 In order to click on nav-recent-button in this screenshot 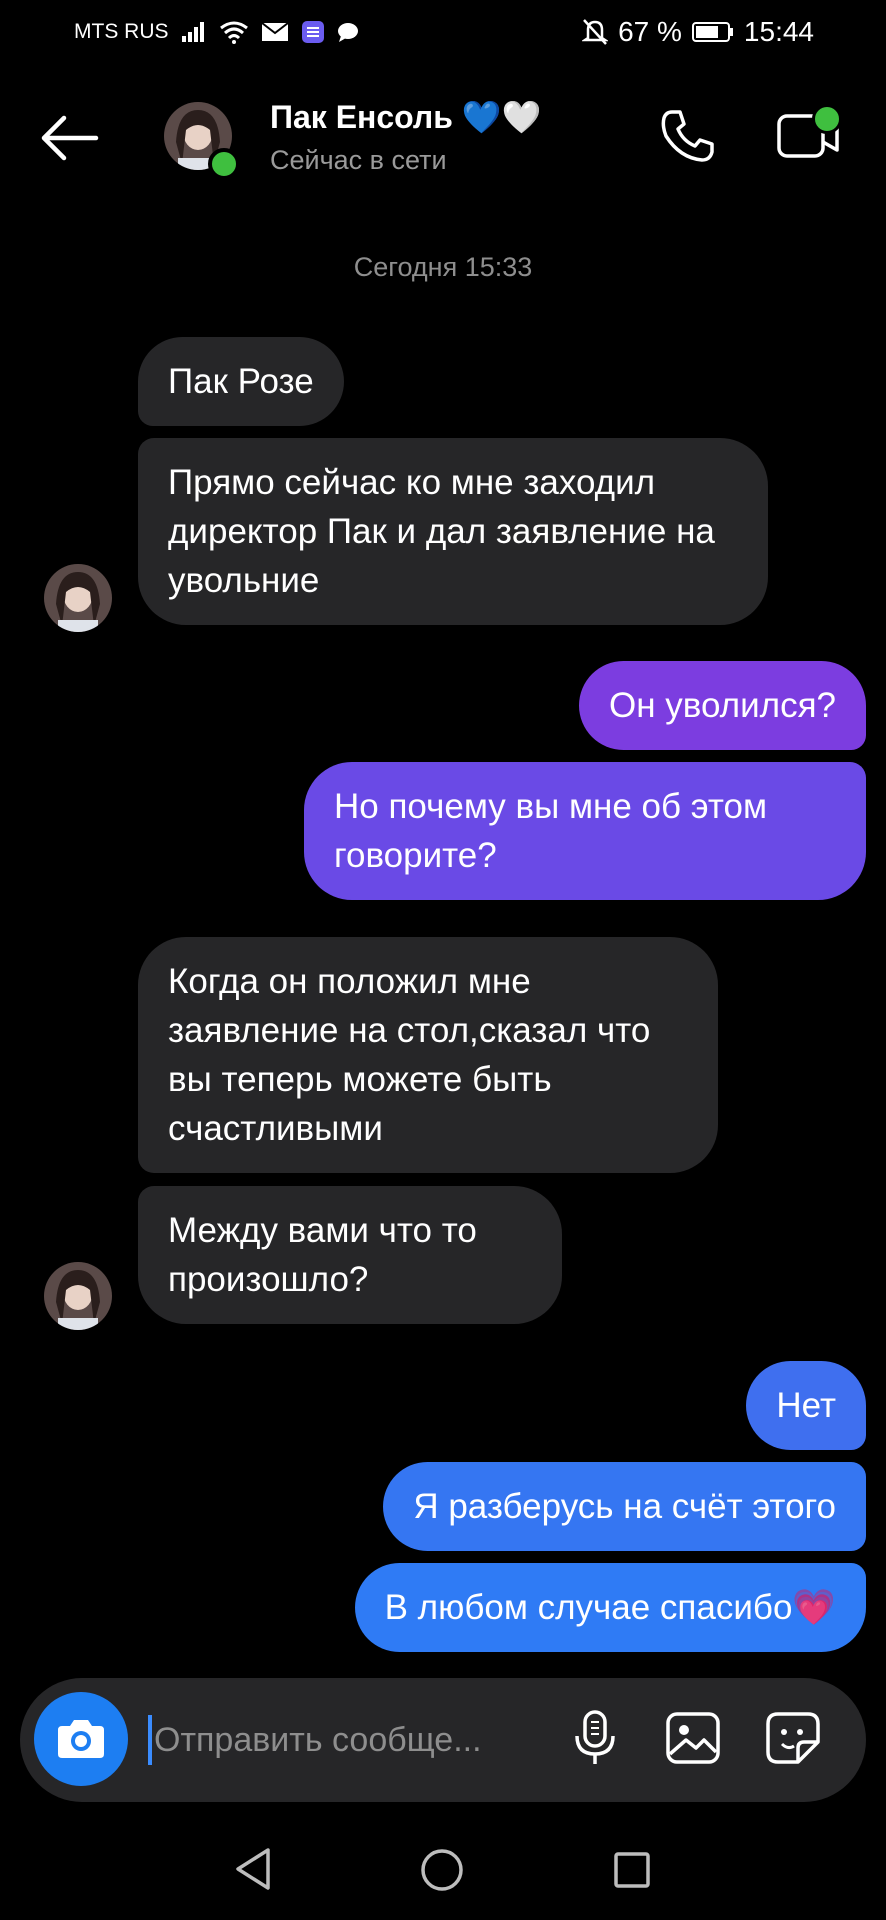, I will do `click(632, 1870)`.